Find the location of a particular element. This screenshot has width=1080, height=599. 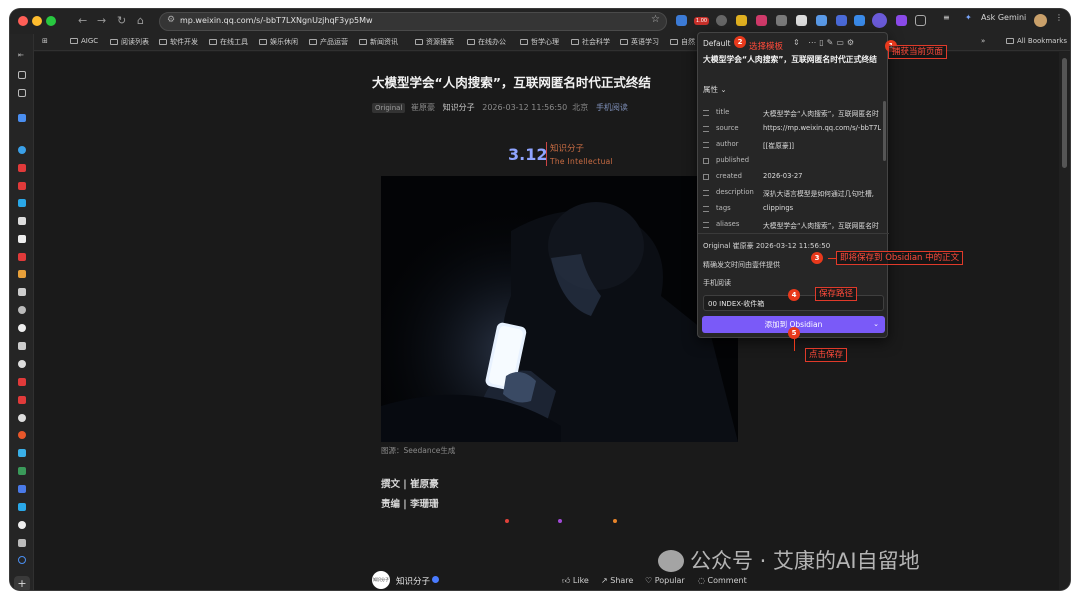

sidebar-toggle-icon: ⇤ is located at coordinates (21, 55).